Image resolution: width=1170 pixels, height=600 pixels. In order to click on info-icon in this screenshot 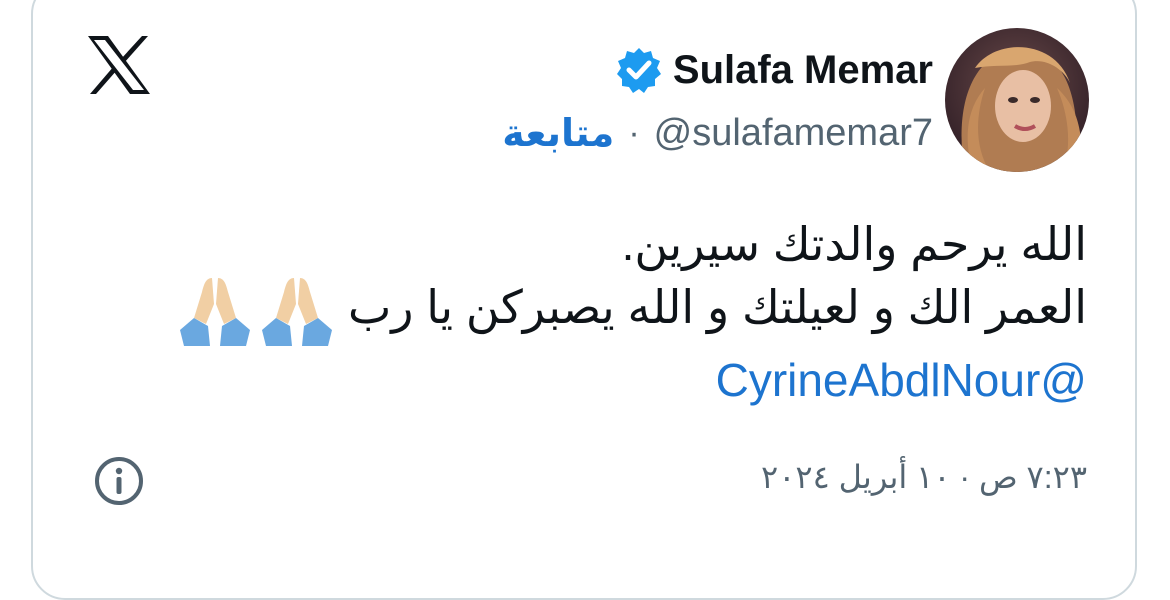, I will do `click(119, 481)`.